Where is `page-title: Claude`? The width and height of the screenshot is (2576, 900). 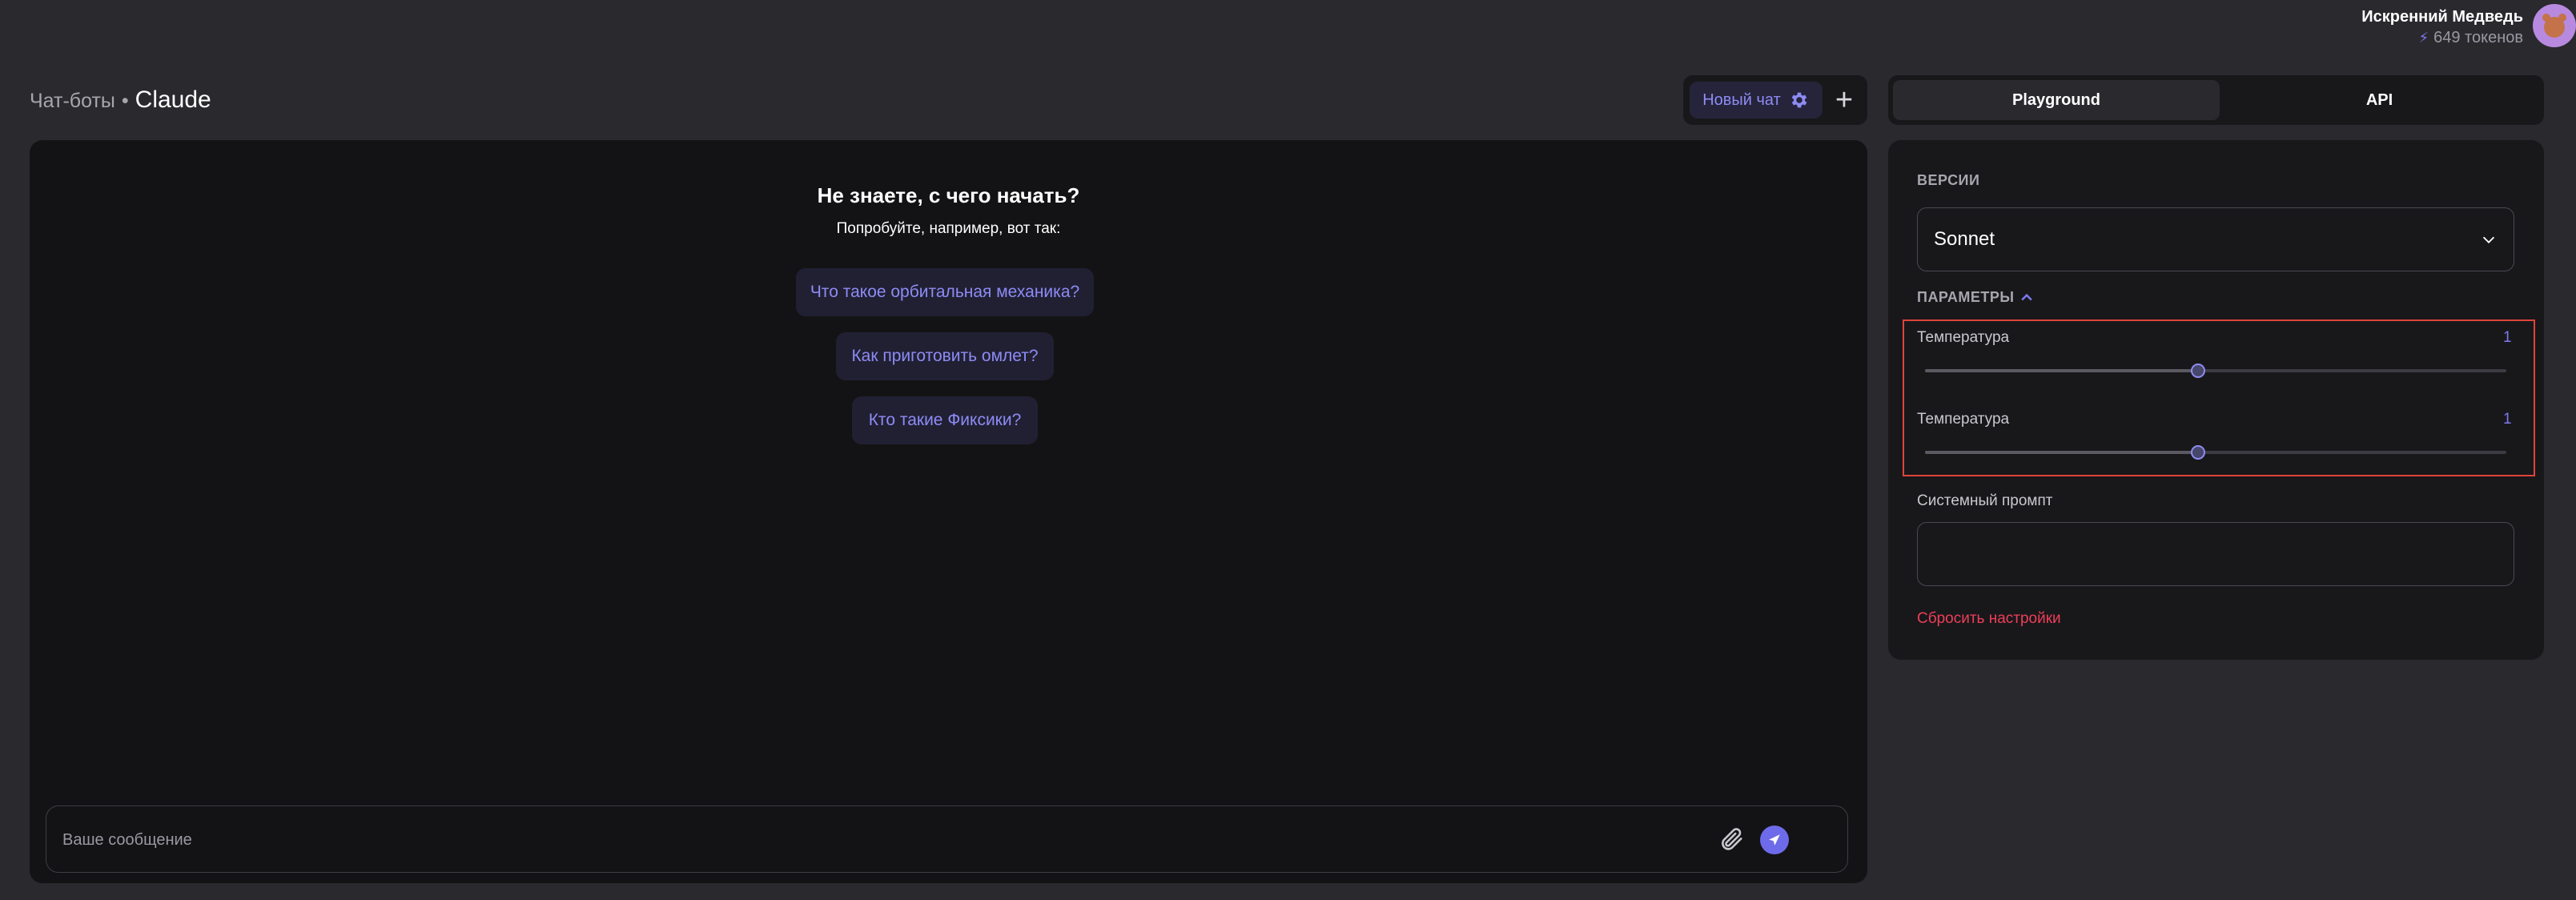 page-title: Claude is located at coordinates (173, 99).